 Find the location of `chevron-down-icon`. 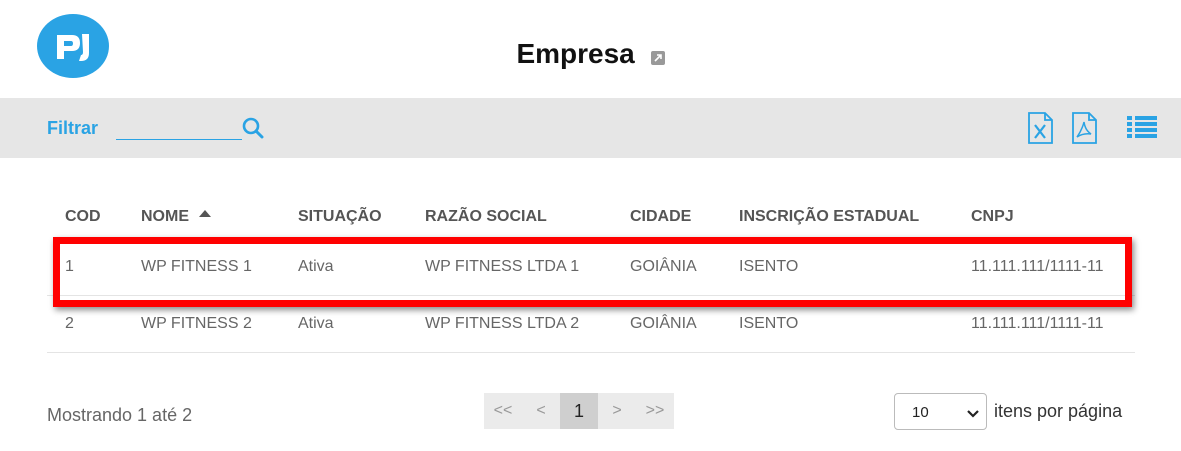

chevron-down-icon is located at coordinates (973, 415).